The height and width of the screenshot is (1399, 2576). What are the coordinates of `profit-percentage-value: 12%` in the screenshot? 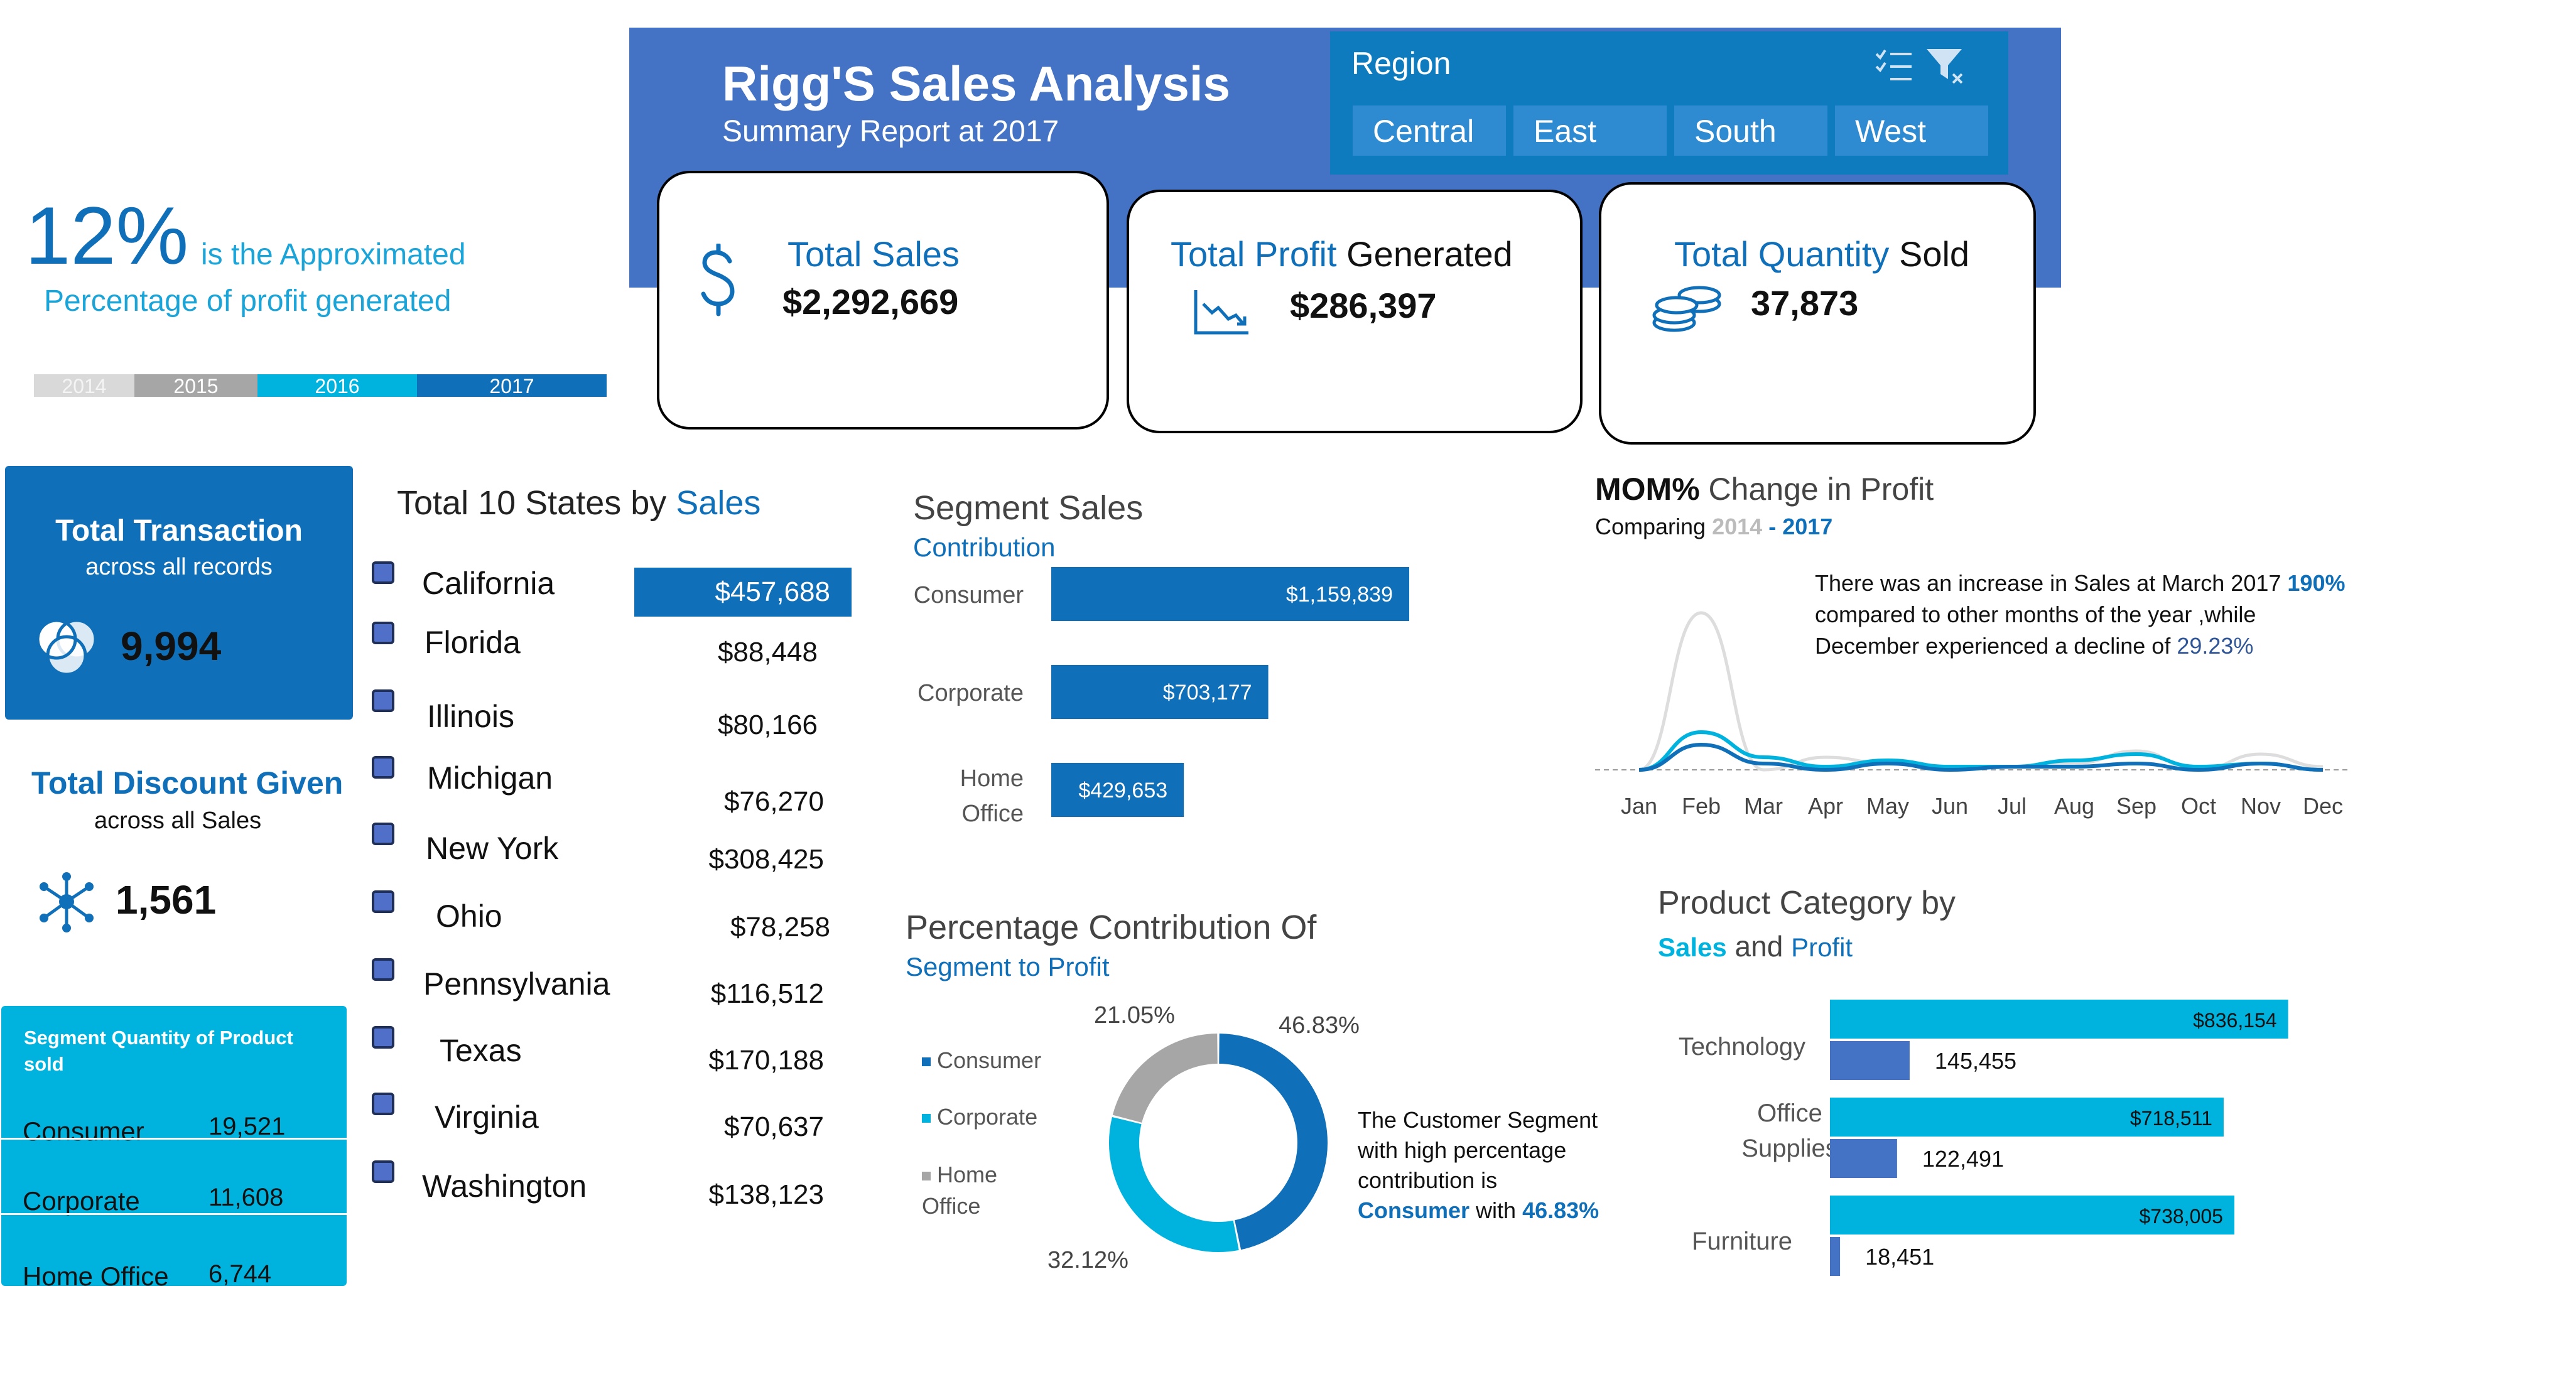 It's located at (107, 235).